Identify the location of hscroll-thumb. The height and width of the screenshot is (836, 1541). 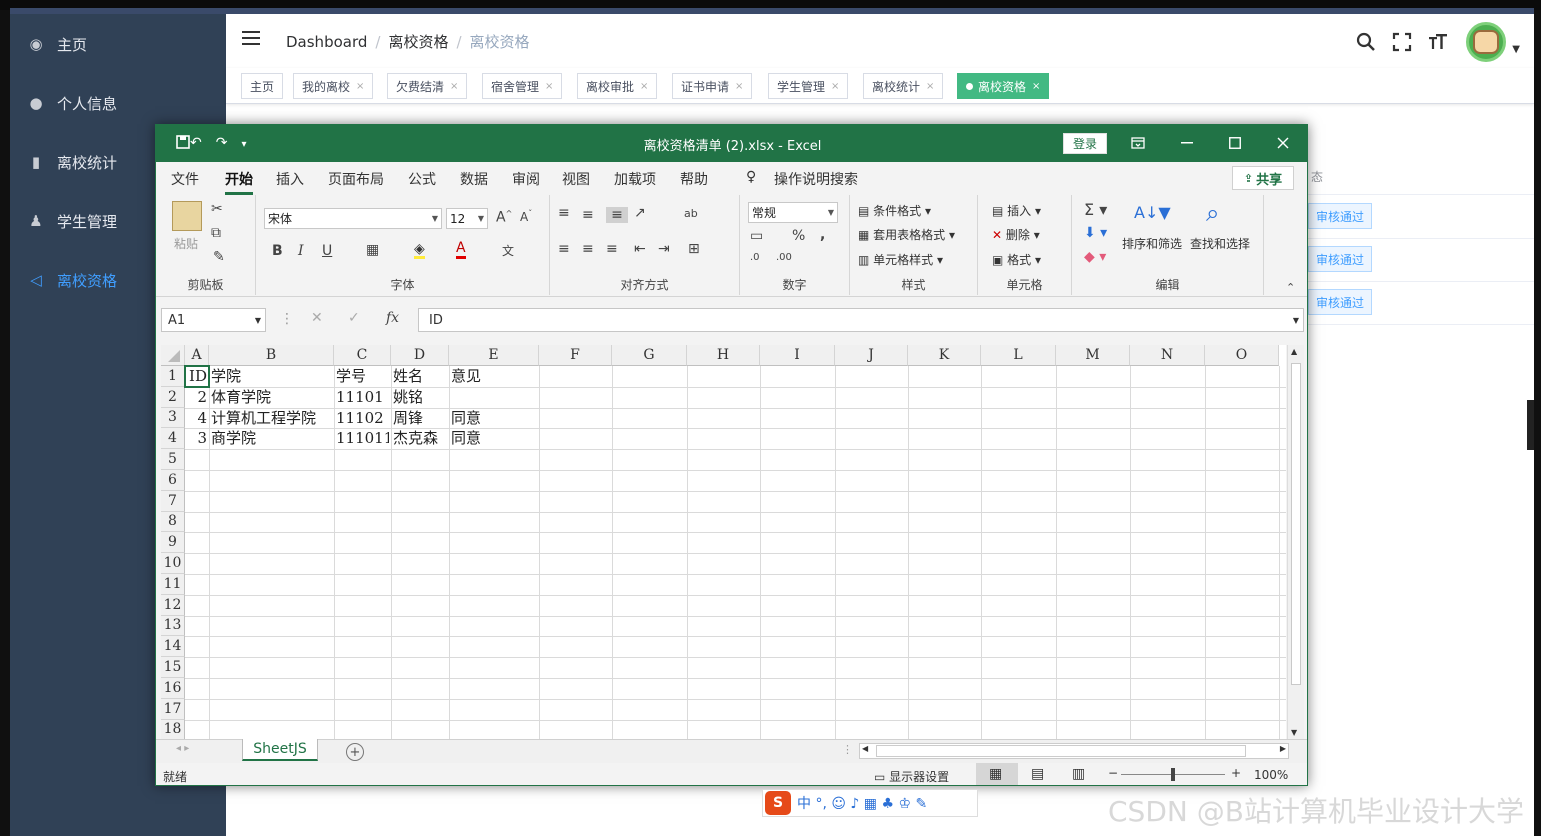
(1061, 751).